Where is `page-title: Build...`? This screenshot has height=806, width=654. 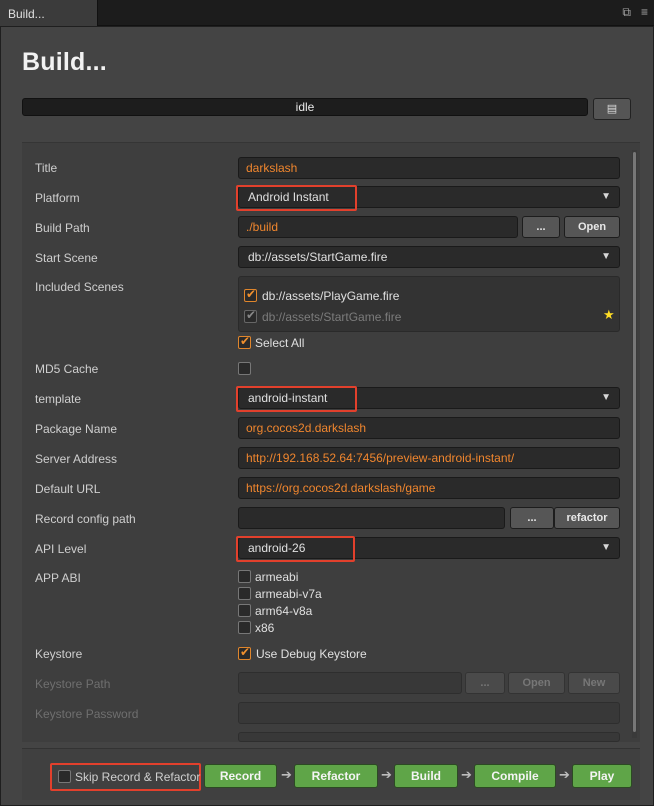 page-title: Build... is located at coordinates (64, 62).